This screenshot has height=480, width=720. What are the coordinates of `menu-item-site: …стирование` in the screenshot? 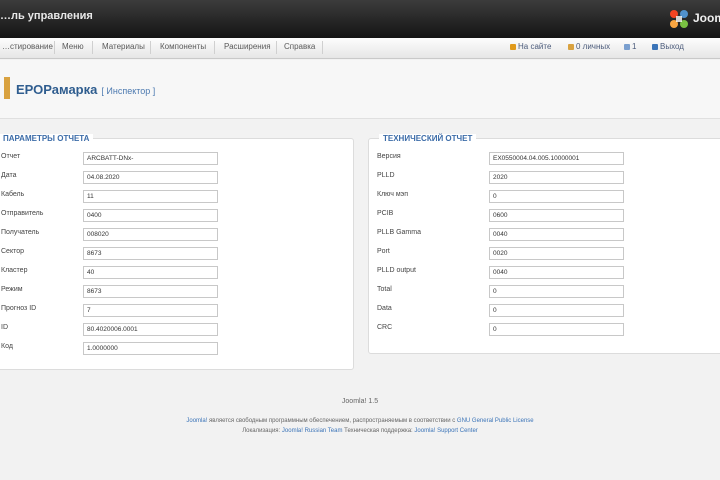 It's located at (27, 46).